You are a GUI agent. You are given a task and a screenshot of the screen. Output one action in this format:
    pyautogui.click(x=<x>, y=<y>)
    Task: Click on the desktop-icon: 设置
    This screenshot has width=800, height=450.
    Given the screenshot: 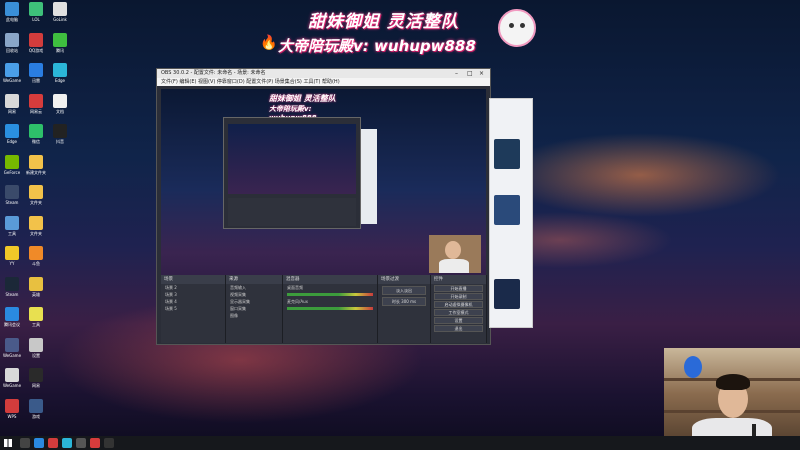 What is the action you would take?
    pyautogui.click(x=36, y=348)
    